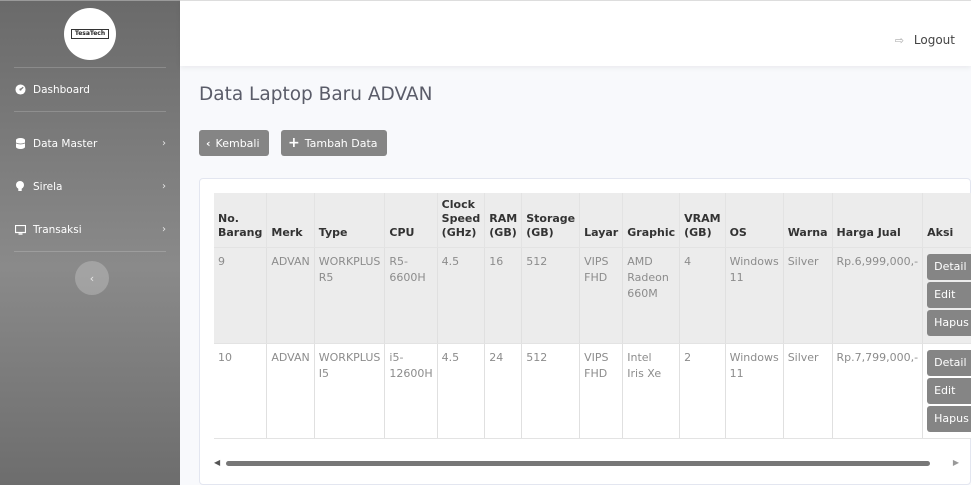 The image size is (971, 485). Describe the element at coordinates (240, 295) in the screenshot. I see `cell-no: 9` at that location.